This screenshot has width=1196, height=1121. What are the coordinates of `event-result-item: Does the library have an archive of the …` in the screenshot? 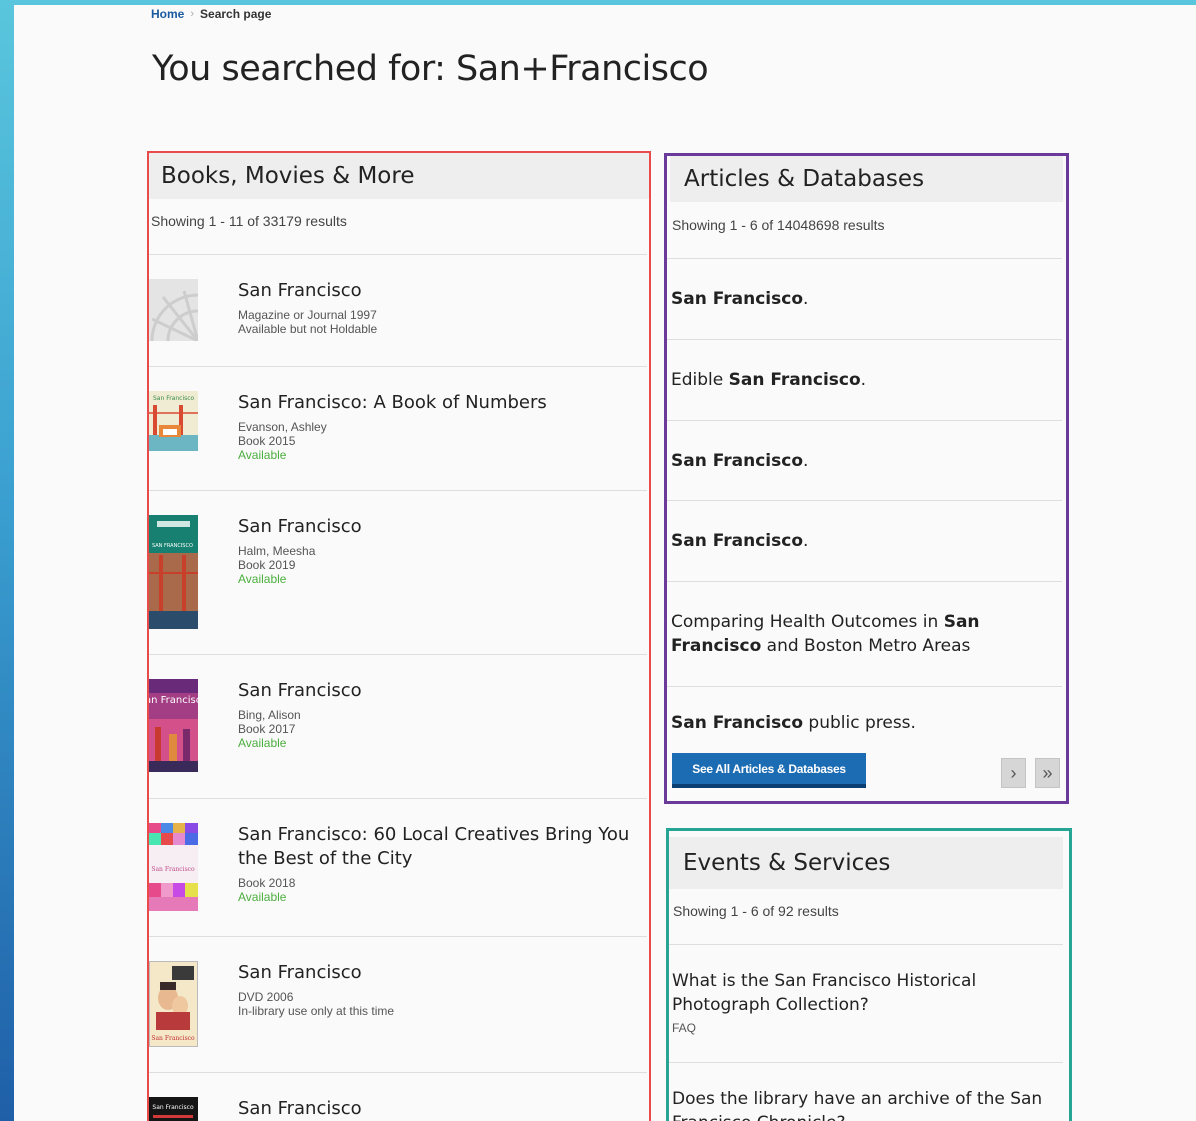 It's located at (866, 1092).